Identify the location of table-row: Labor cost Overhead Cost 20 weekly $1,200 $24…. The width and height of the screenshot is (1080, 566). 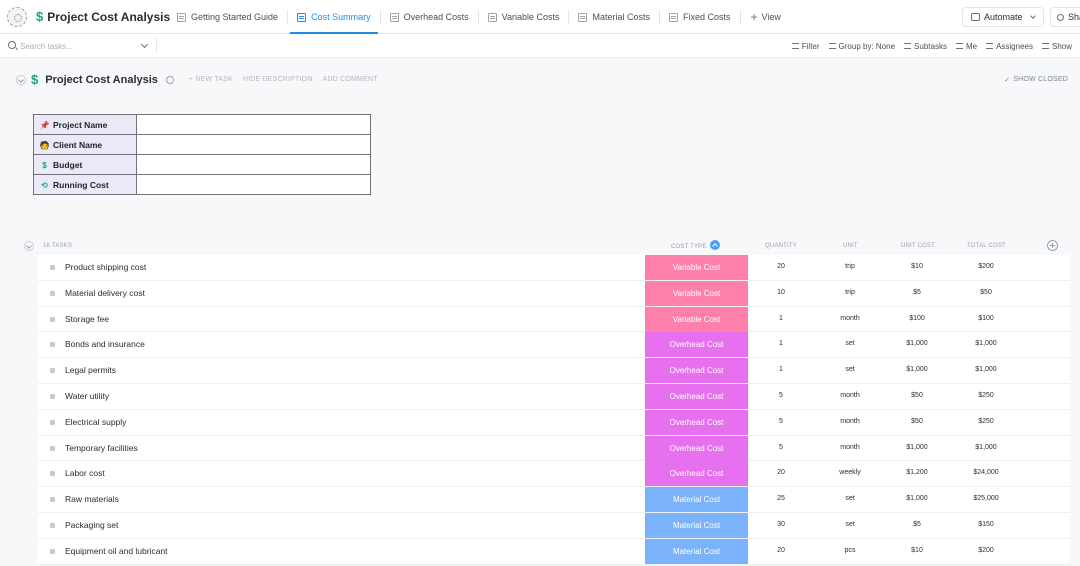
(554, 474).